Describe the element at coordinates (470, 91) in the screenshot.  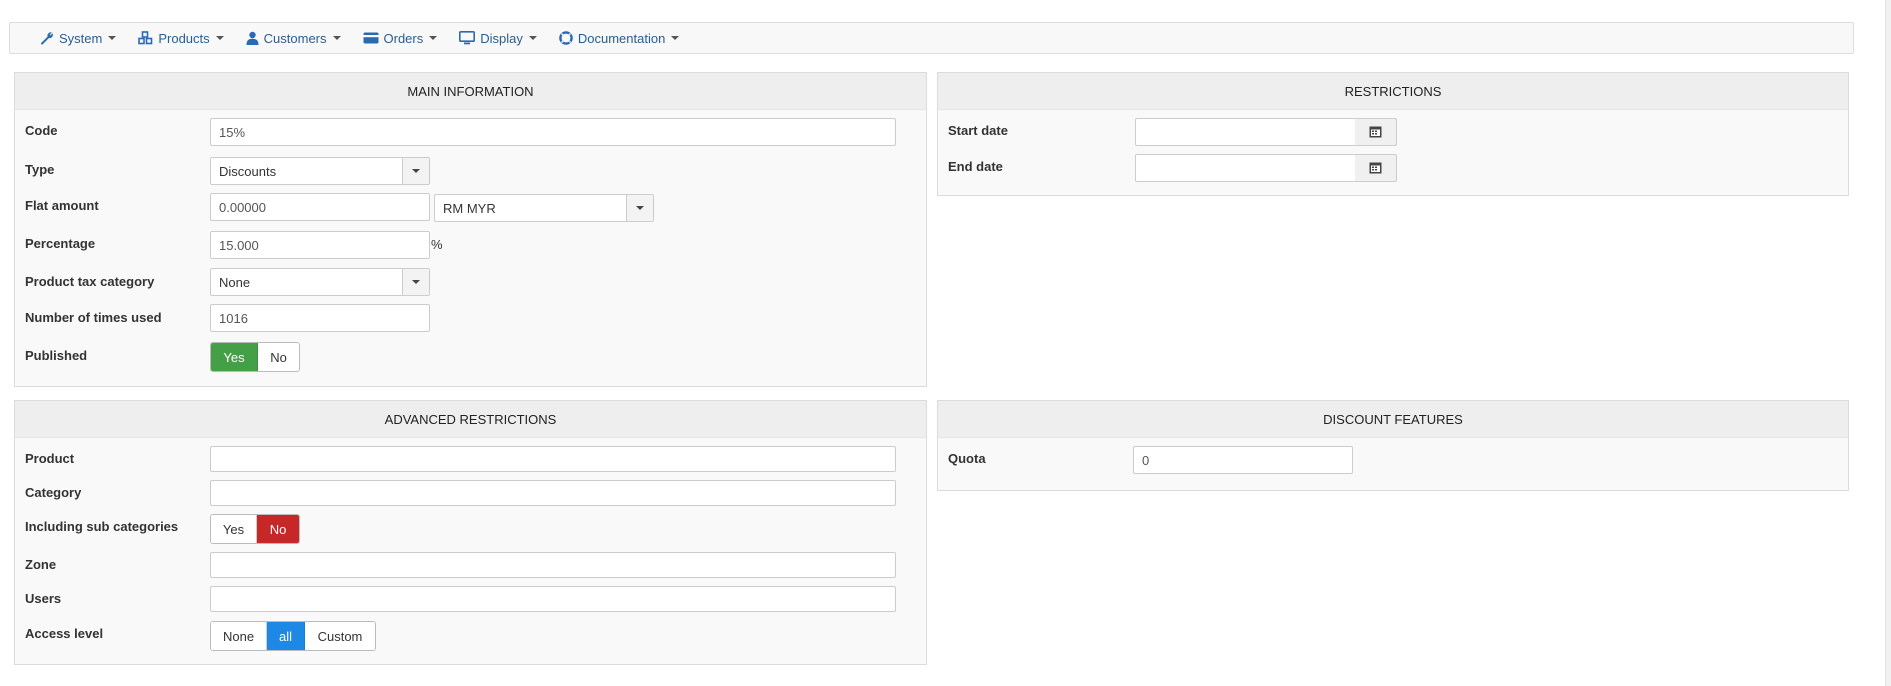
I see `main-information-title: MAIN INFORMATION` at that location.